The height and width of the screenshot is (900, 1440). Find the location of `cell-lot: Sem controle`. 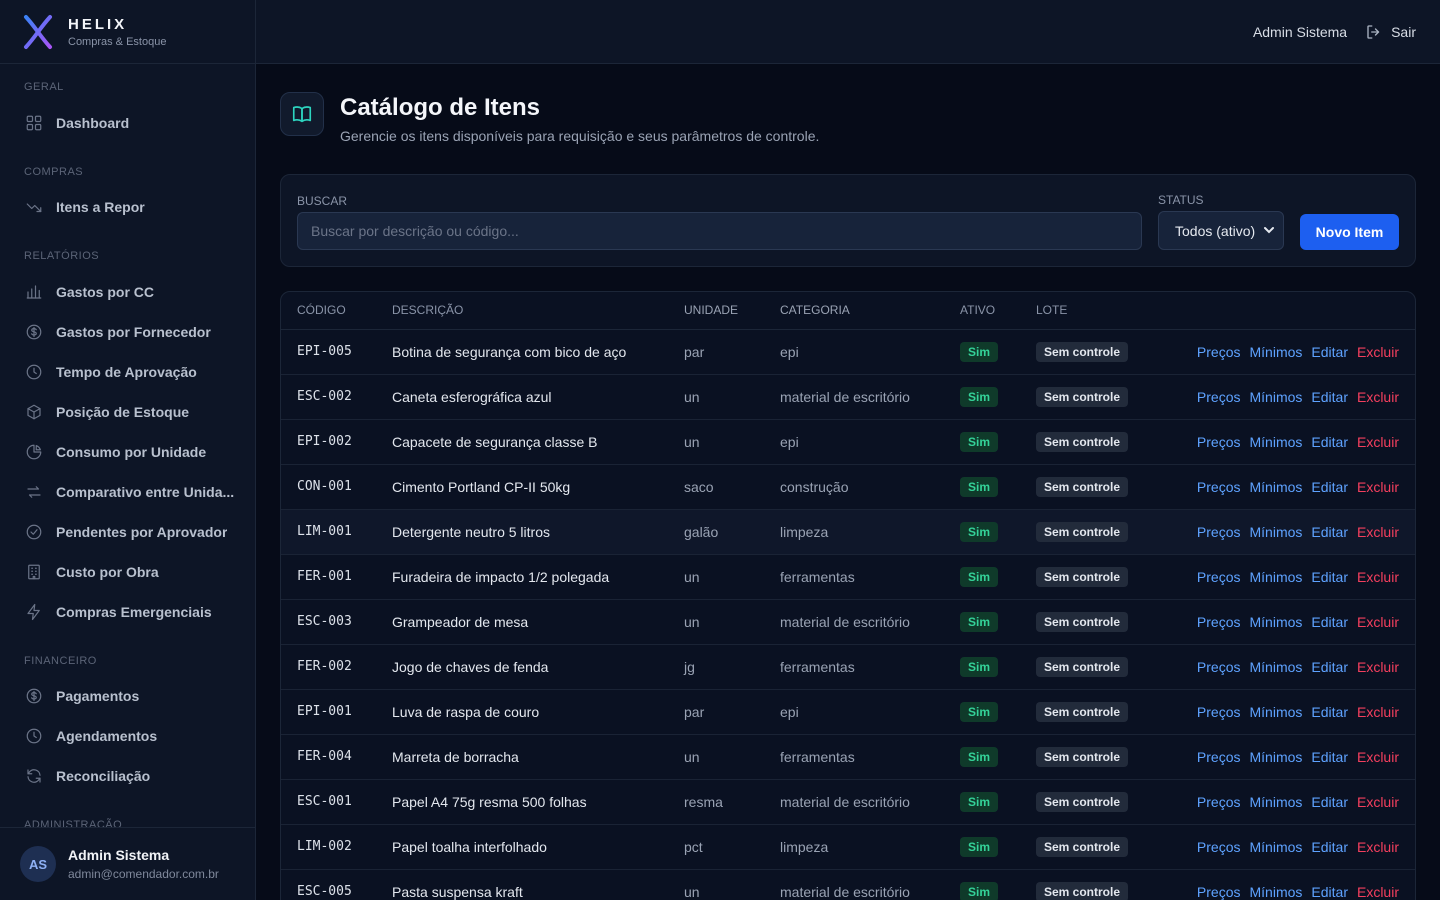

cell-lot: Sem controle is located at coordinates (1096, 442).